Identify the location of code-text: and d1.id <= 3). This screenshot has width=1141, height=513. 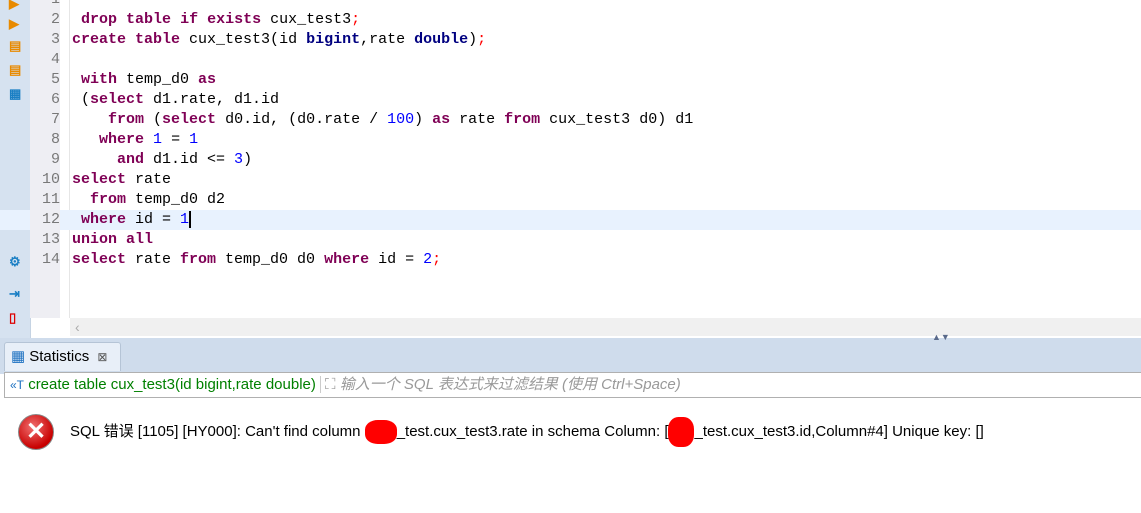
(162, 160).